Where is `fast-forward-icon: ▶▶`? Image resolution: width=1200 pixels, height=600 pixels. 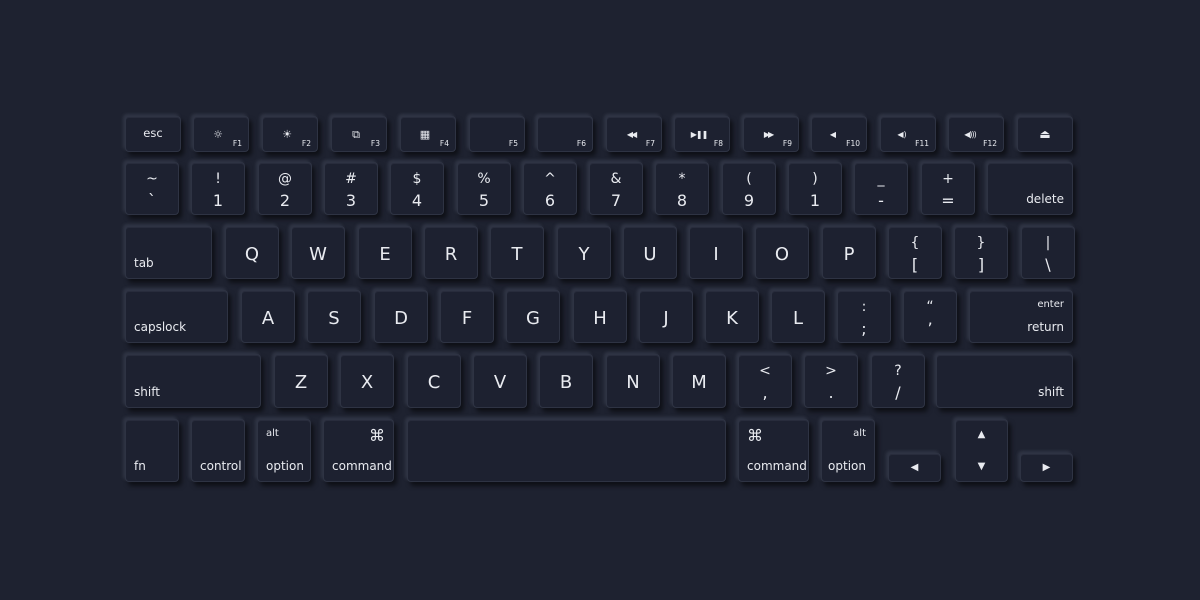
fast-forward-icon: ▶▶ is located at coordinates (768, 134).